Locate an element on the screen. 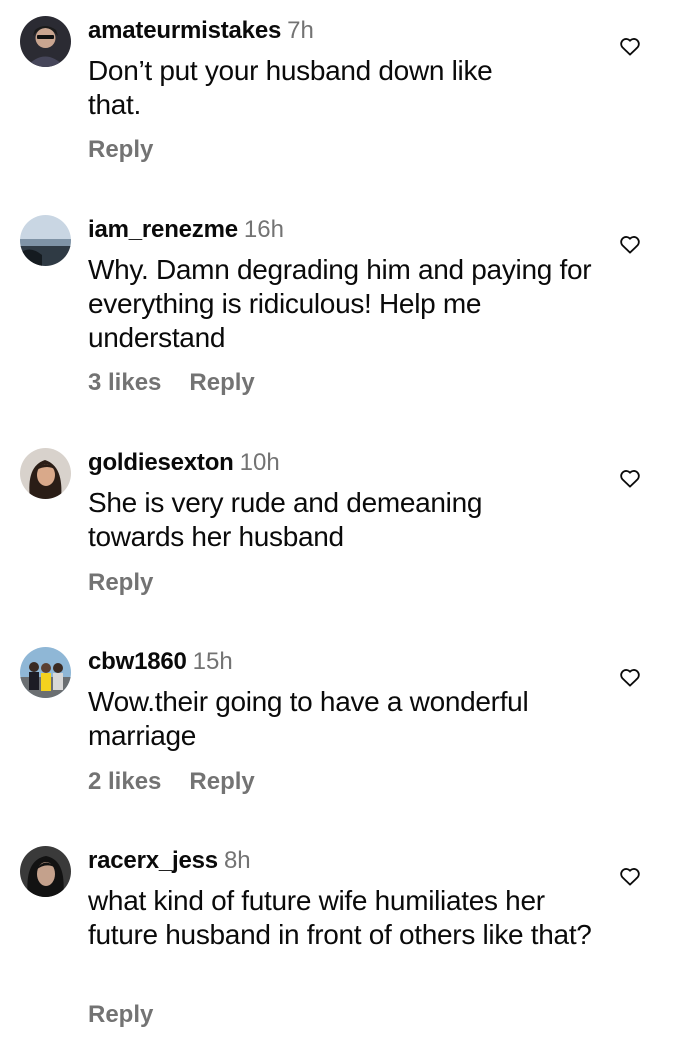 This screenshot has height=1050, width=680. comment-header: goldiesexton 10h is located at coordinates (184, 463).